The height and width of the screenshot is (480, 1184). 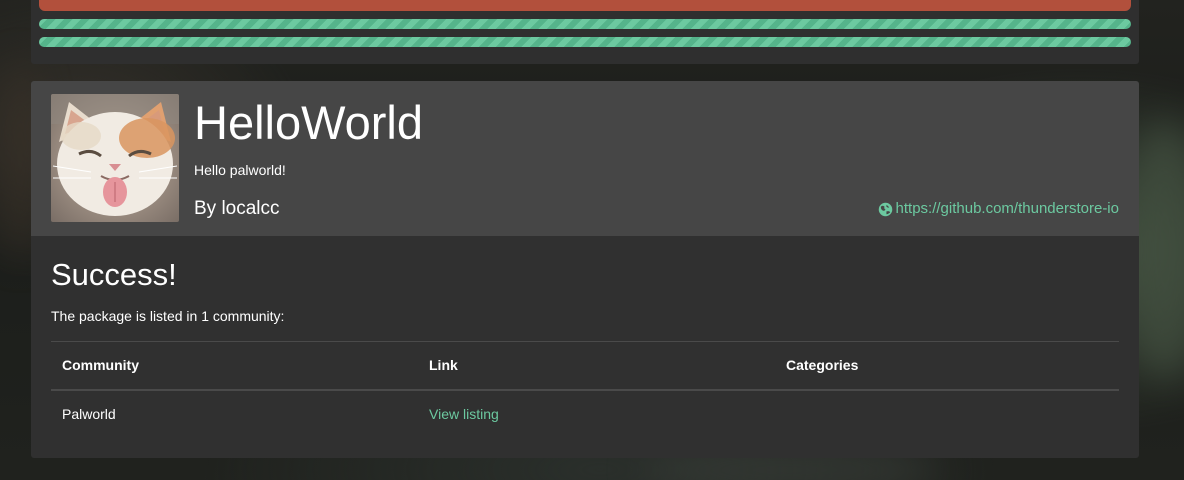 I want to click on package-avatar, so click(x=115, y=158).